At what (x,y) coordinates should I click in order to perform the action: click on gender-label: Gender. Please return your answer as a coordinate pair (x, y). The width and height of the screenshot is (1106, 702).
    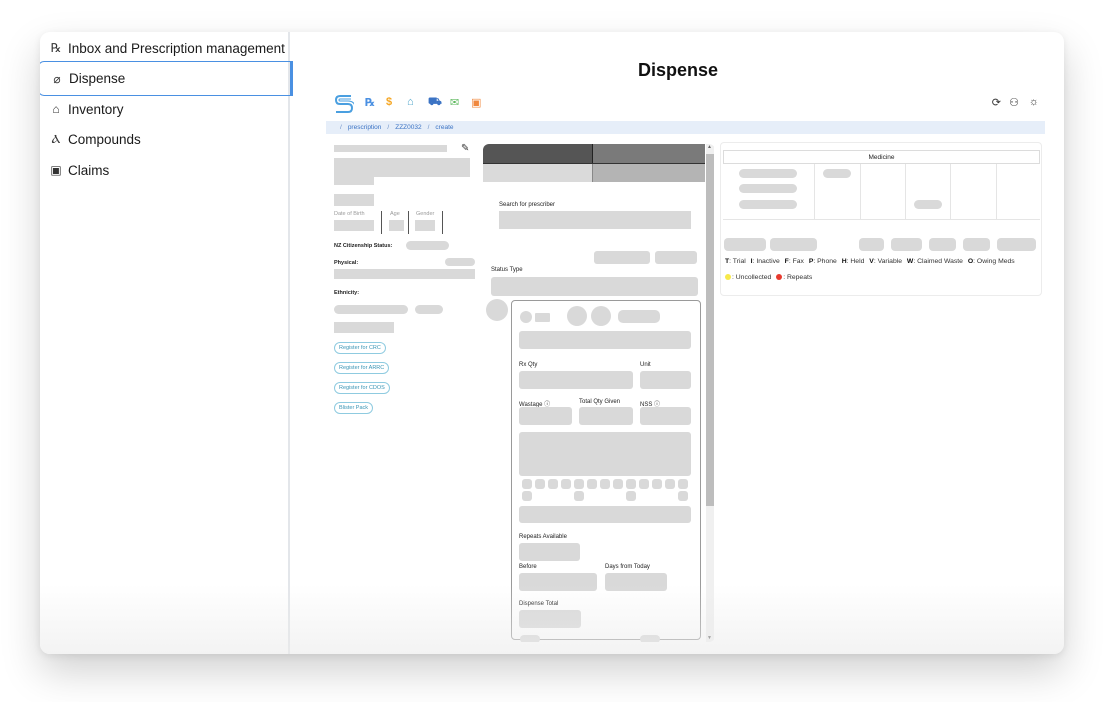
    Looking at the image, I should click on (425, 214).